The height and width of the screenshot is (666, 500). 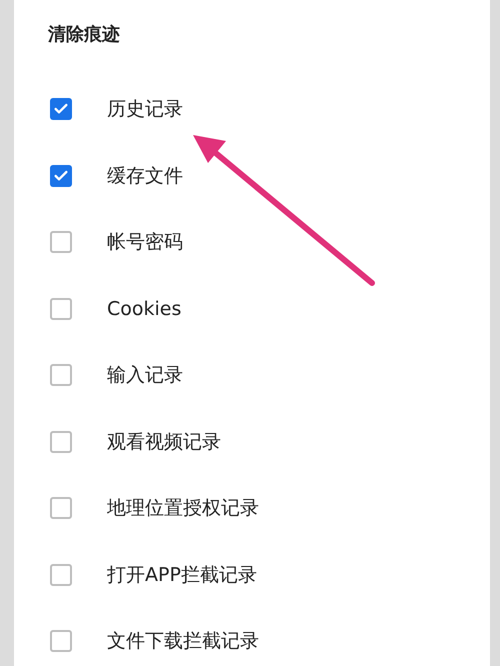 What do you see at coordinates (182, 575) in the screenshot?
I see `option-label: 打开APP拦截记录` at bounding box center [182, 575].